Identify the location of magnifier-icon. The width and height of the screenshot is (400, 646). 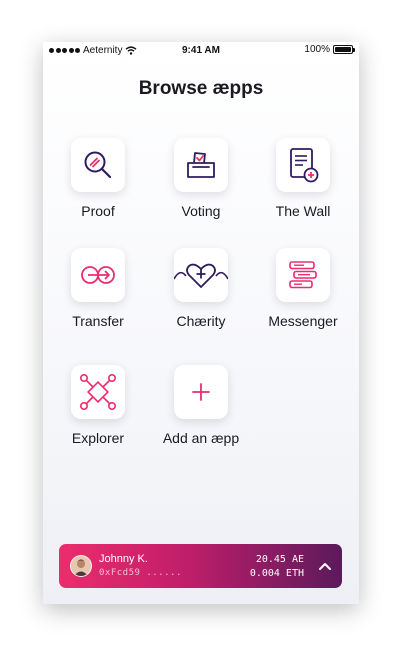
(98, 165).